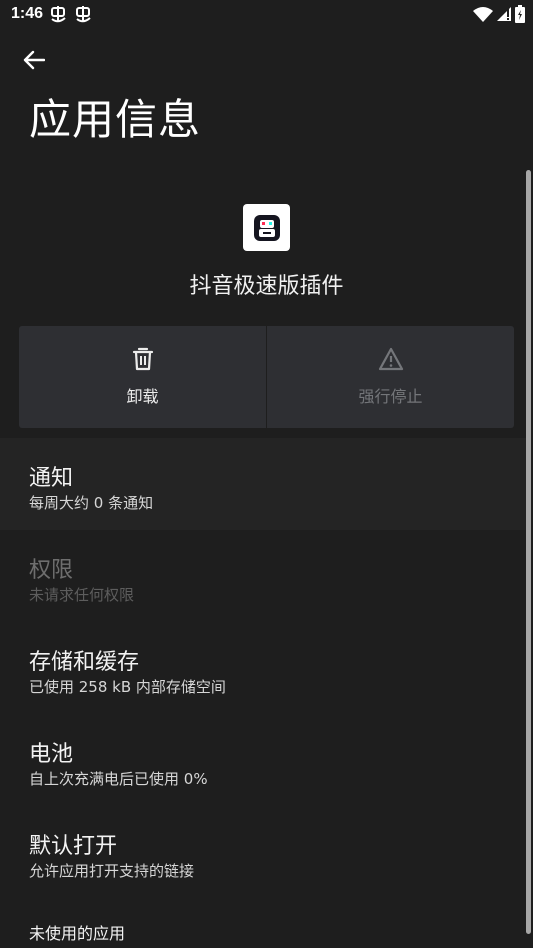  What do you see at coordinates (115, 119) in the screenshot?
I see `page-title: 应用信息` at bounding box center [115, 119].